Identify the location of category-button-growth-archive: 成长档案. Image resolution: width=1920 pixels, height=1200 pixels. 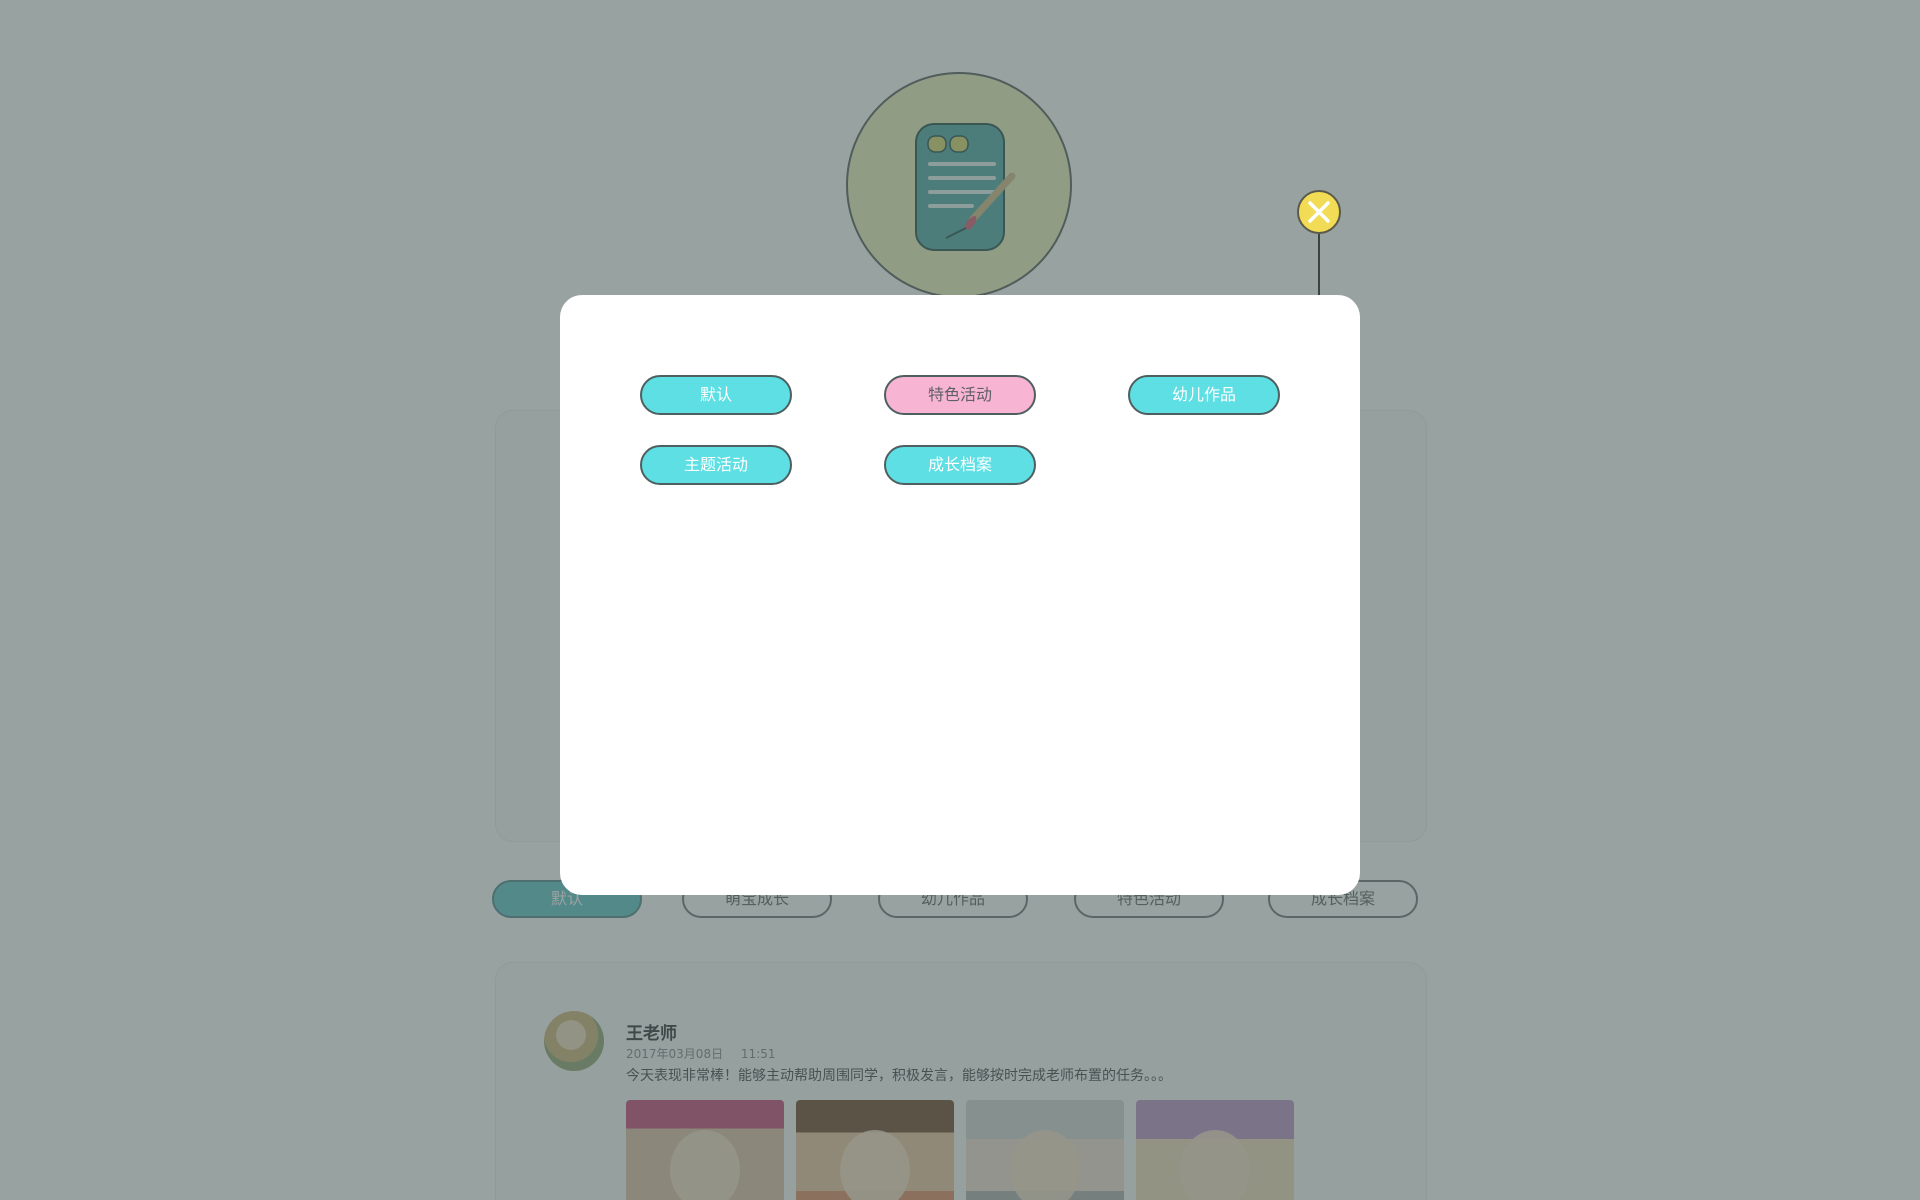
(960, 465).